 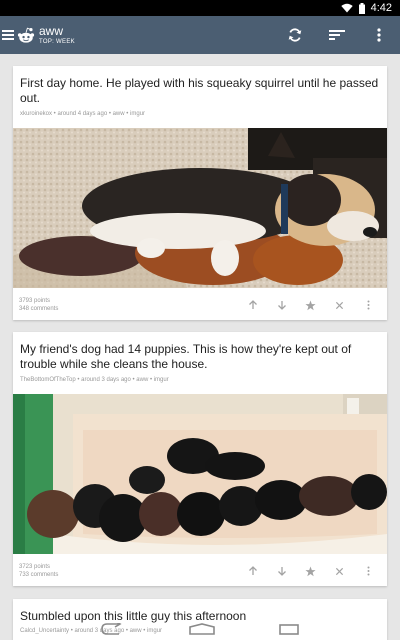 What do you see at coordinates (35, 567) in the screenshot?
I see `post-points: 3723 points` at bounding box center [35, 567].